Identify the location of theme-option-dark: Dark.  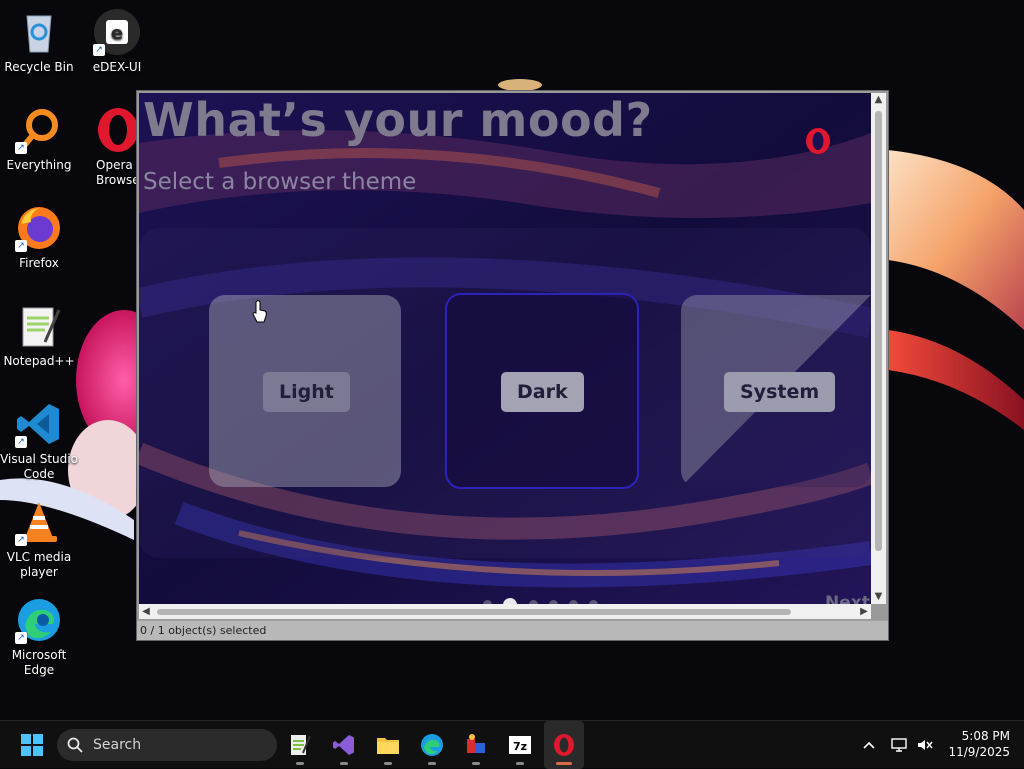
(542, 392).